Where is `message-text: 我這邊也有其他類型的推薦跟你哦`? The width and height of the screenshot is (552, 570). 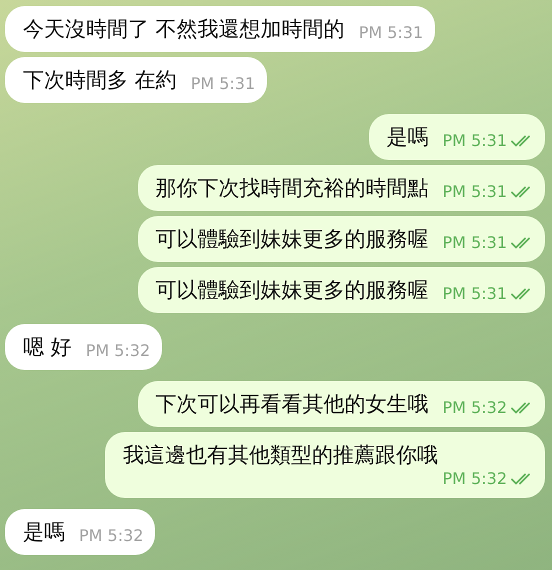
message-text: 我這邊也有其他類型的推薦跟你哦 is located at coordinates (280, 455).